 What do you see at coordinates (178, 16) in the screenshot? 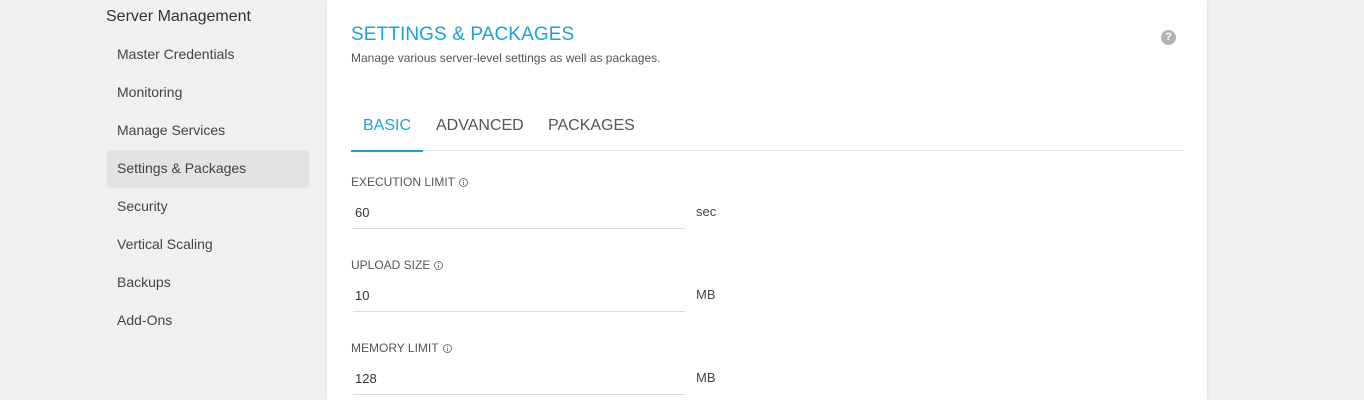
I see `sidebar-heading: Server Management` at bounding box center [178, 16].